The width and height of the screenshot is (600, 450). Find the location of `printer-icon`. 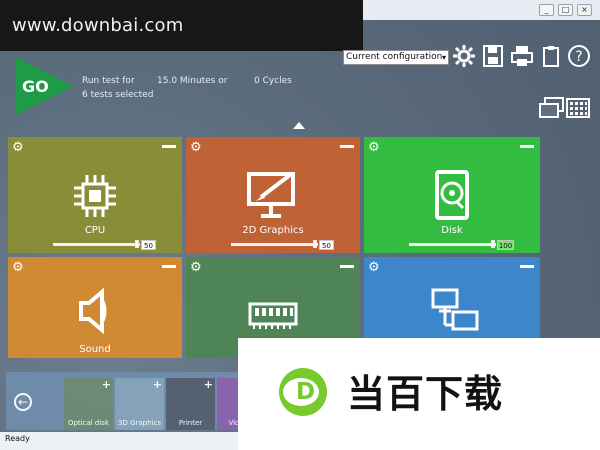

printer-icon is located at coordinates (522, 56).